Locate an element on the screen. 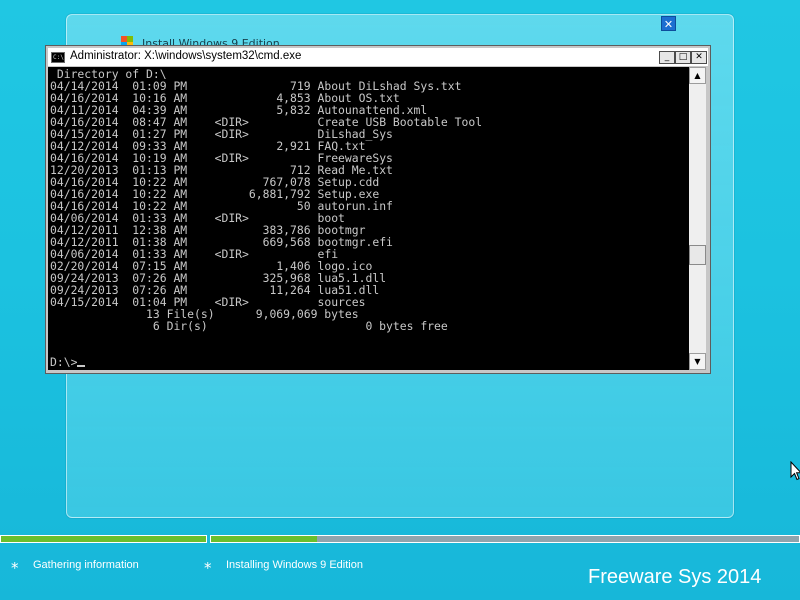  text-cursor is located at coordinates (81, 366).